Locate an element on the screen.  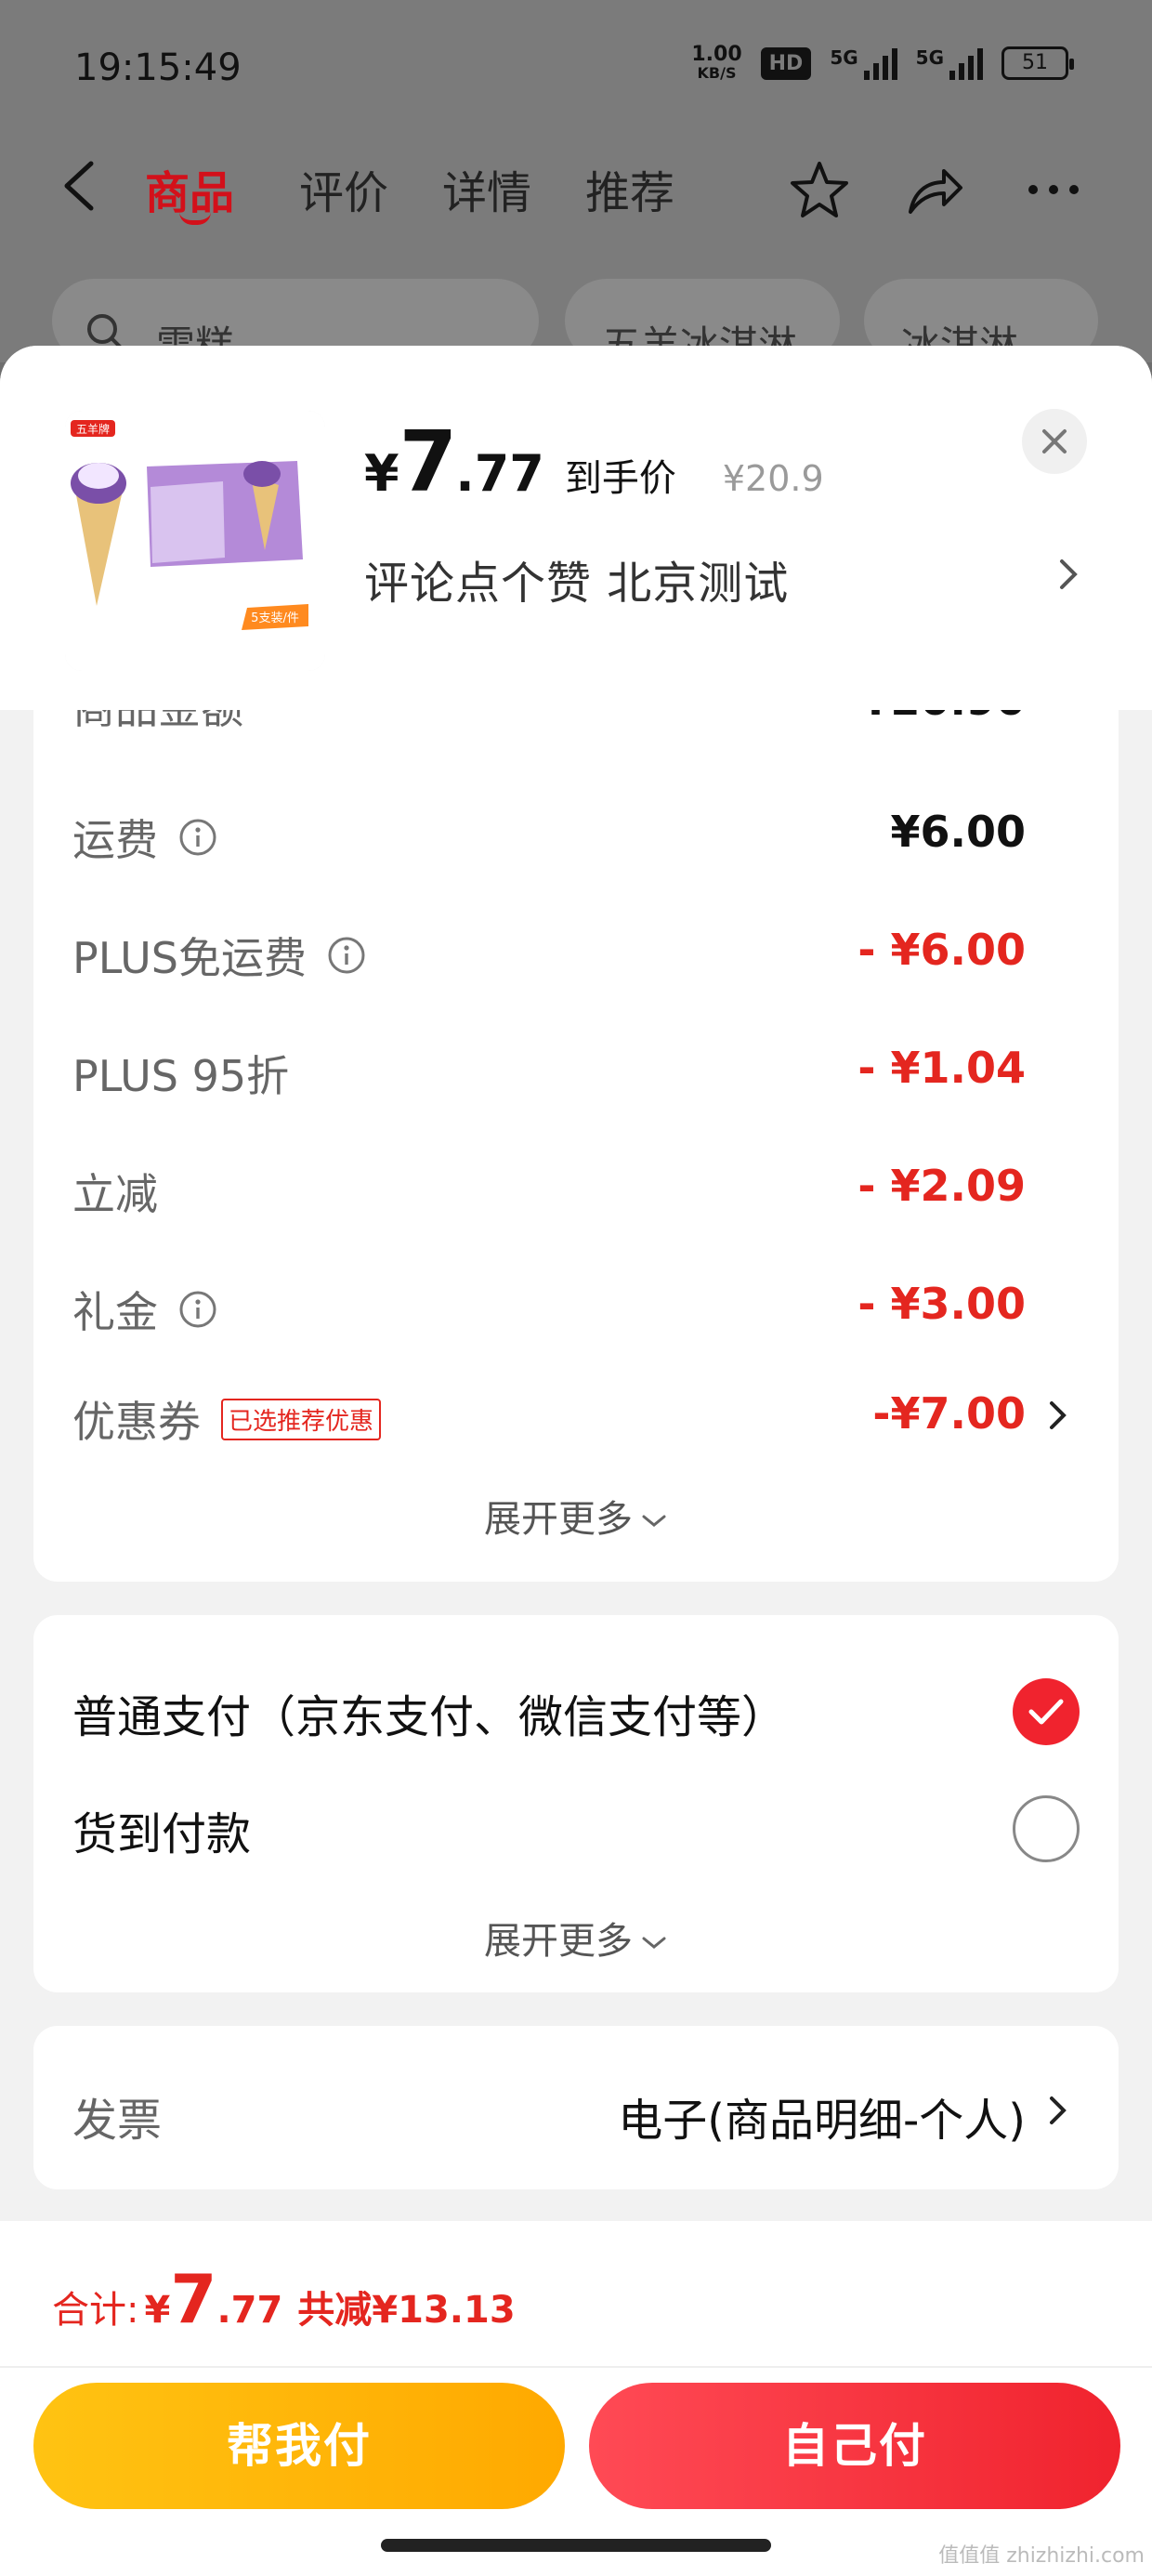
battery-icon: 51 is located at coordinates (1037, 63).